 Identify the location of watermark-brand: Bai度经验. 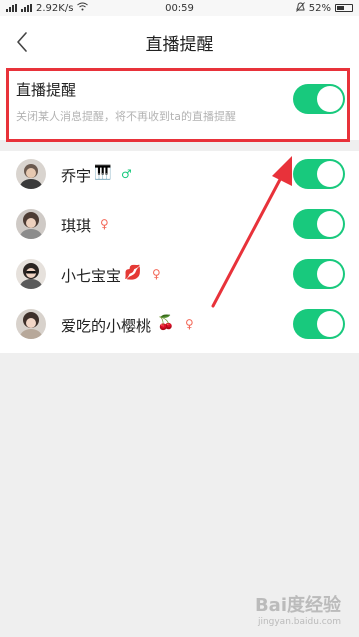
(297, 605).